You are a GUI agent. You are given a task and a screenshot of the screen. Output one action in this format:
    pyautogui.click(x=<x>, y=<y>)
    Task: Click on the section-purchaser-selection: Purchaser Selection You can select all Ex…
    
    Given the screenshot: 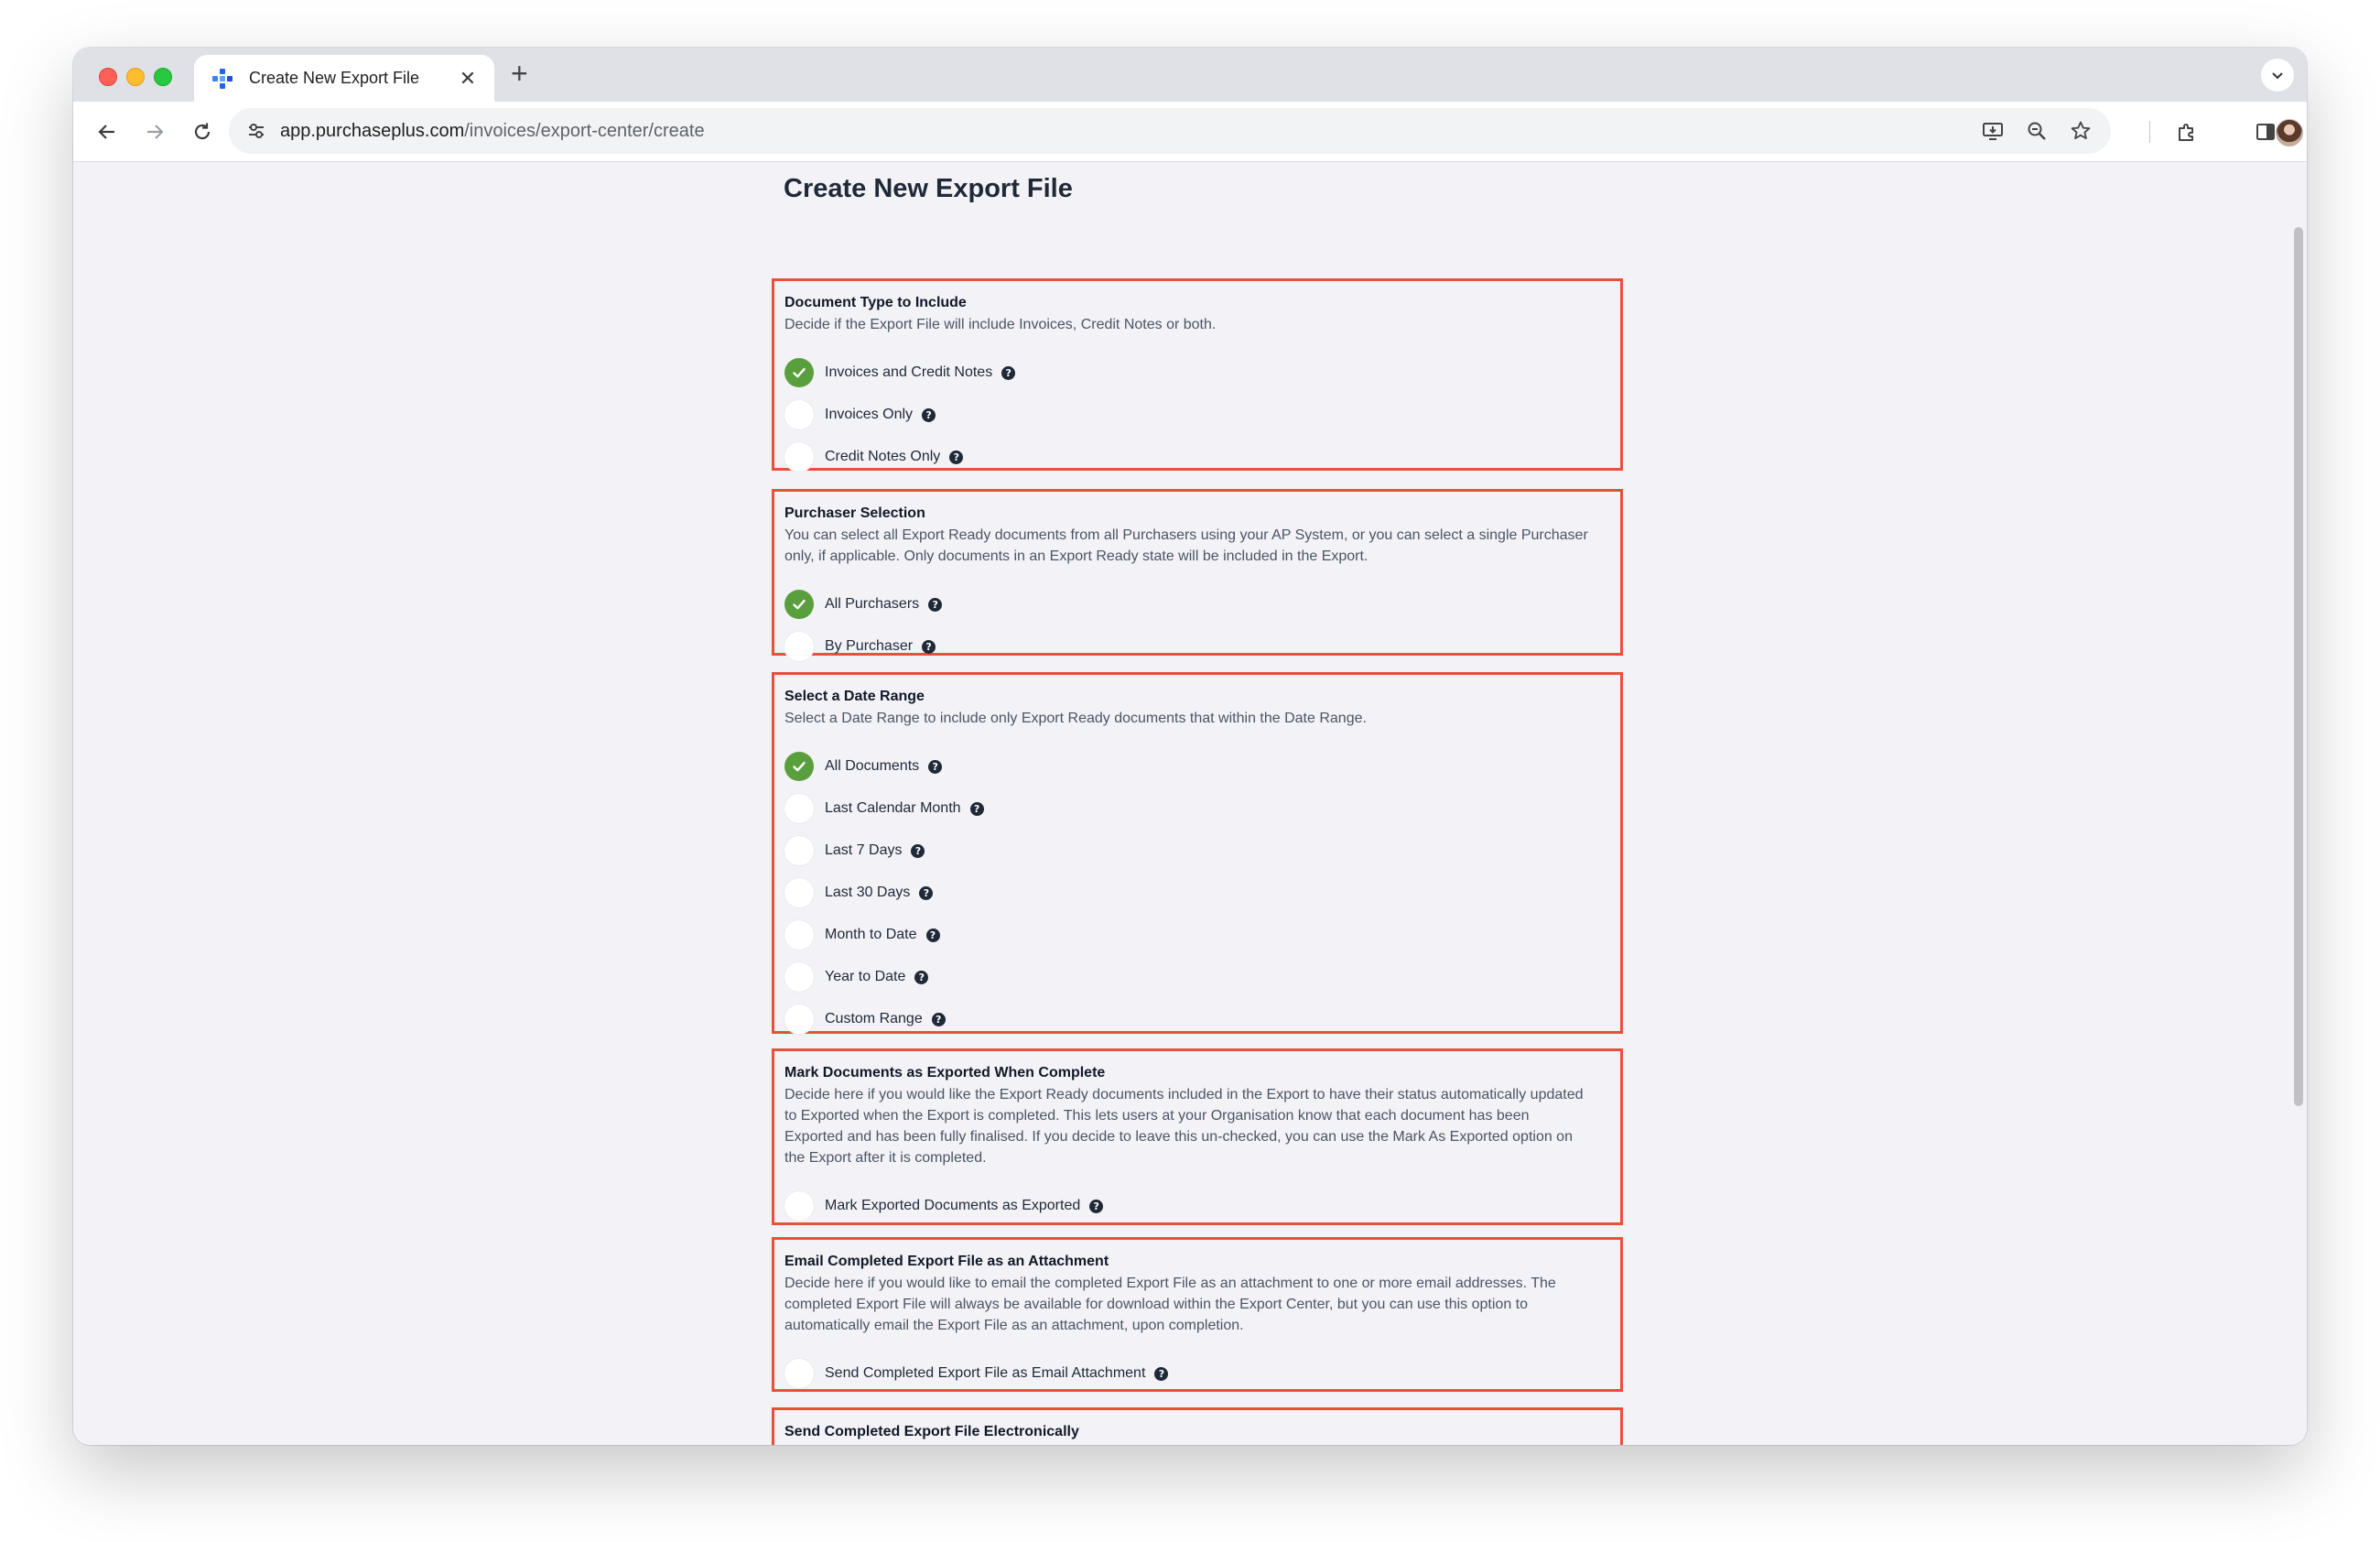 What is the action you would take?
    pyautogui.click(x=1197, y=575)
    